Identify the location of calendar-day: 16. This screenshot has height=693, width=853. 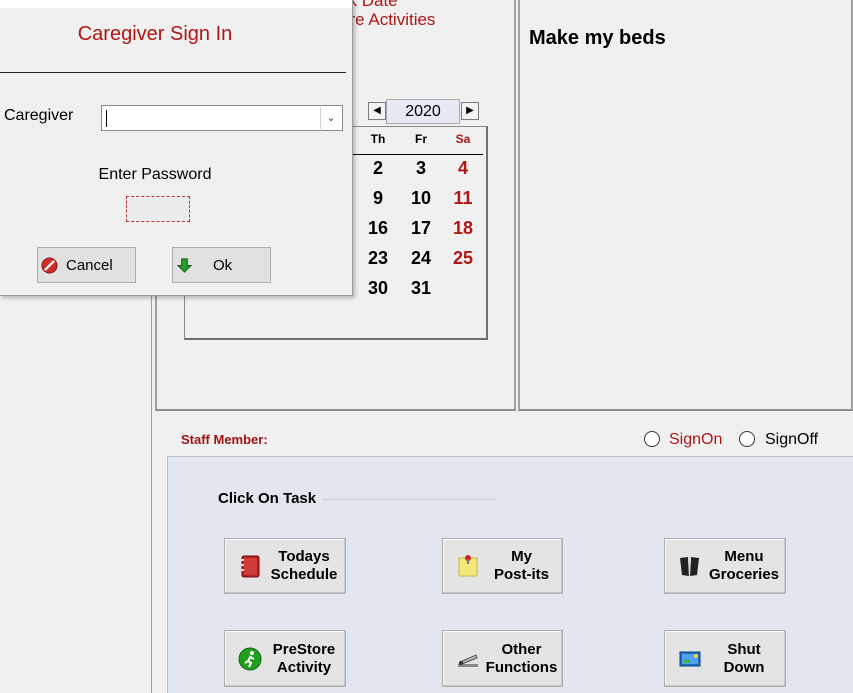
(378, 228).